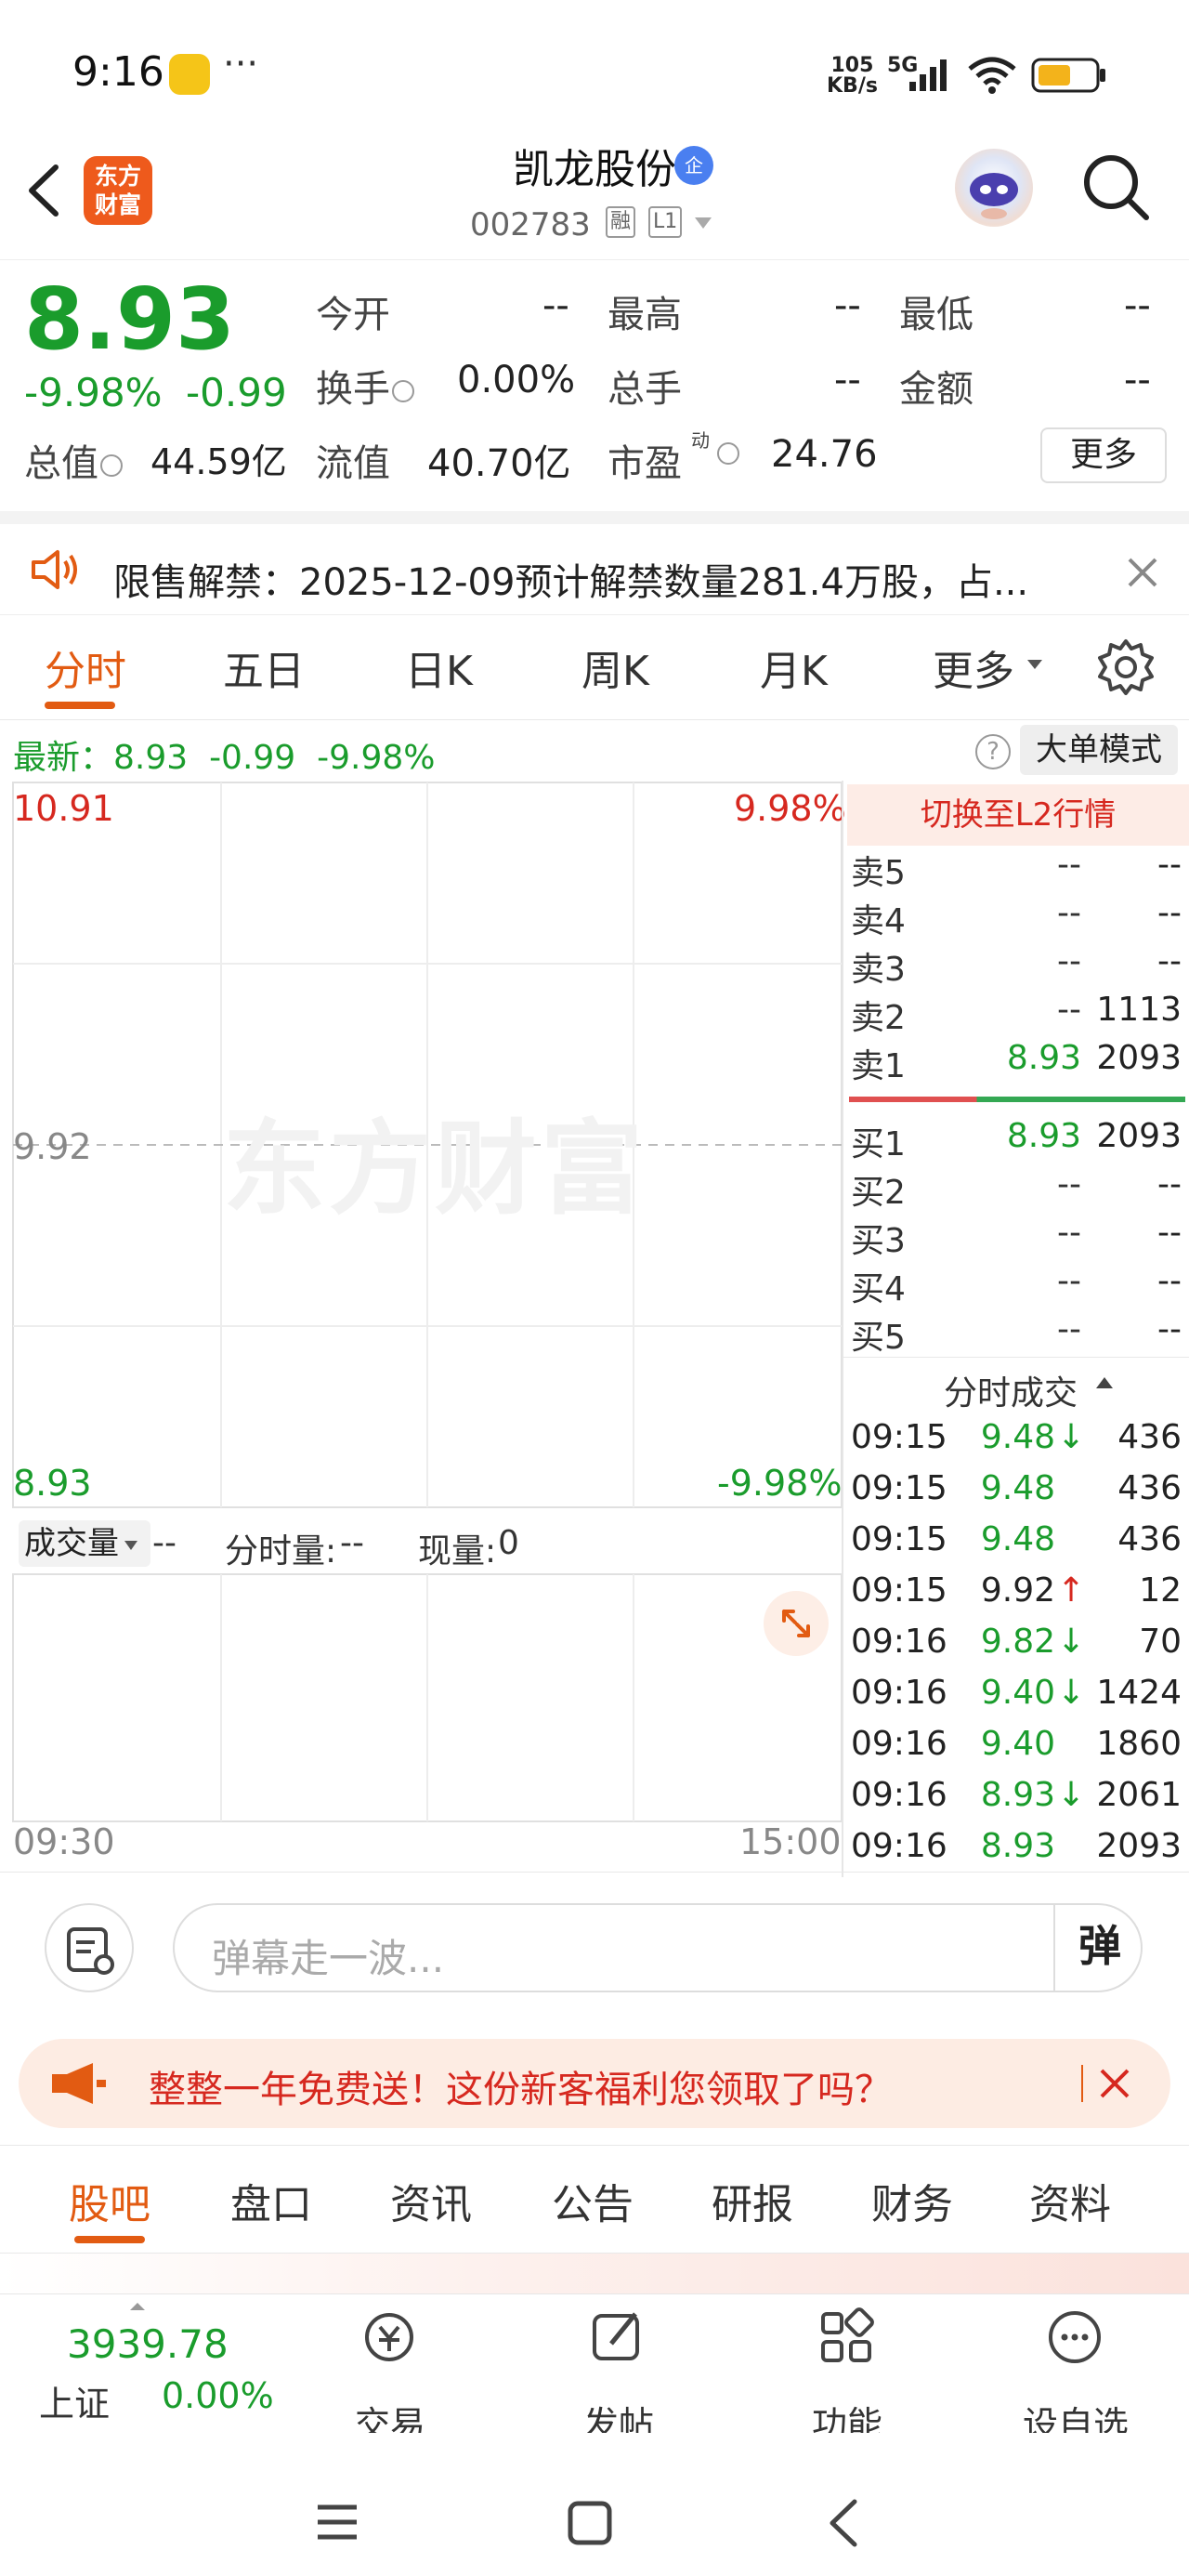 This screenshot has height=2576, width=1189. Describe the element at coordinates (728, 453) in the screenshot. I see `pe-info-icon` at that location.